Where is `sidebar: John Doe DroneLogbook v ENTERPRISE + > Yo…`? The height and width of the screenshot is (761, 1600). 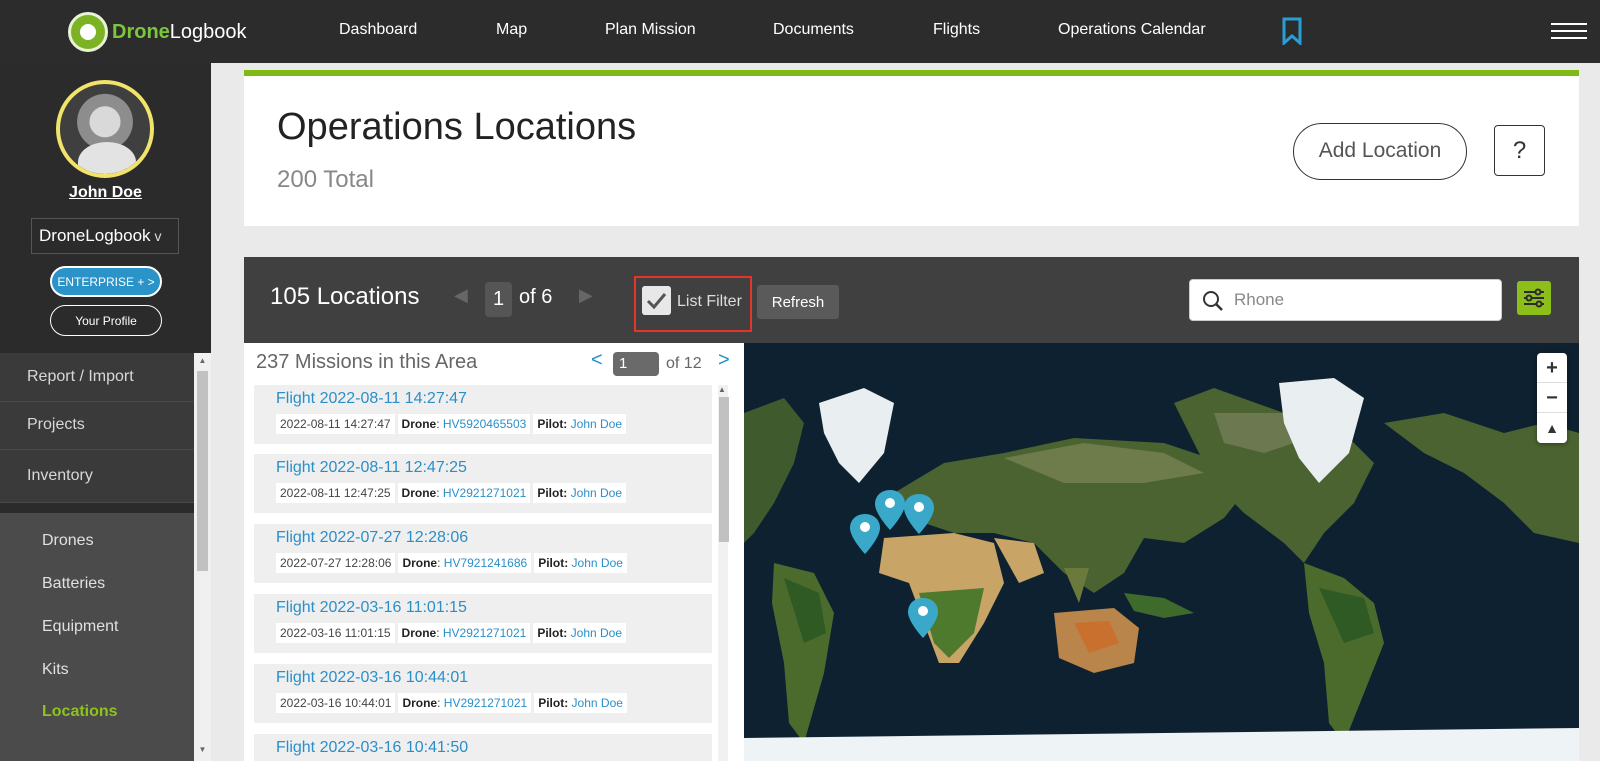 sidebar: John Doe DroneLogbook v ENTERPRISE + > Yo… is located at coordinates (105, 412).